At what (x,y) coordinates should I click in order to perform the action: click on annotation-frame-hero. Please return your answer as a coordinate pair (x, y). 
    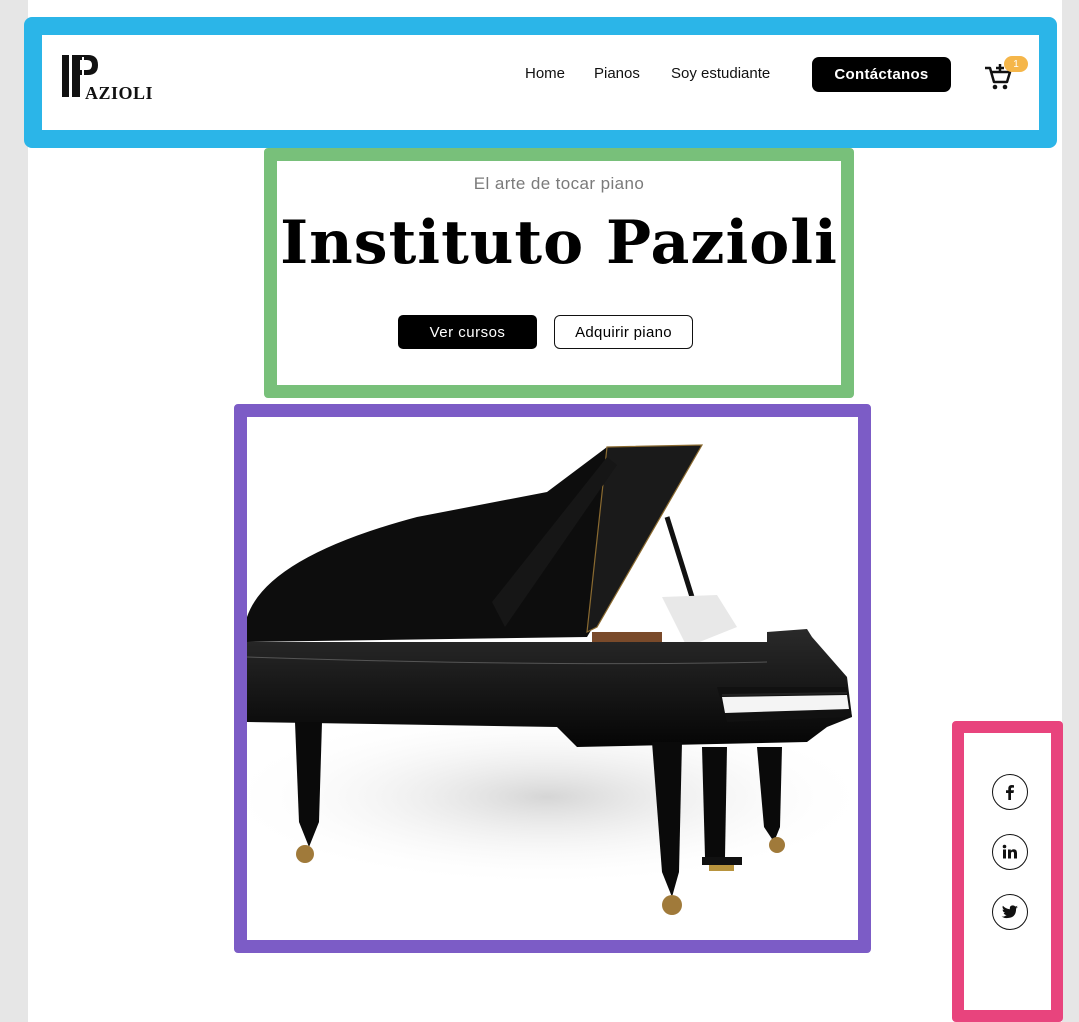
    Looking at the image, I should click on (559, 273).